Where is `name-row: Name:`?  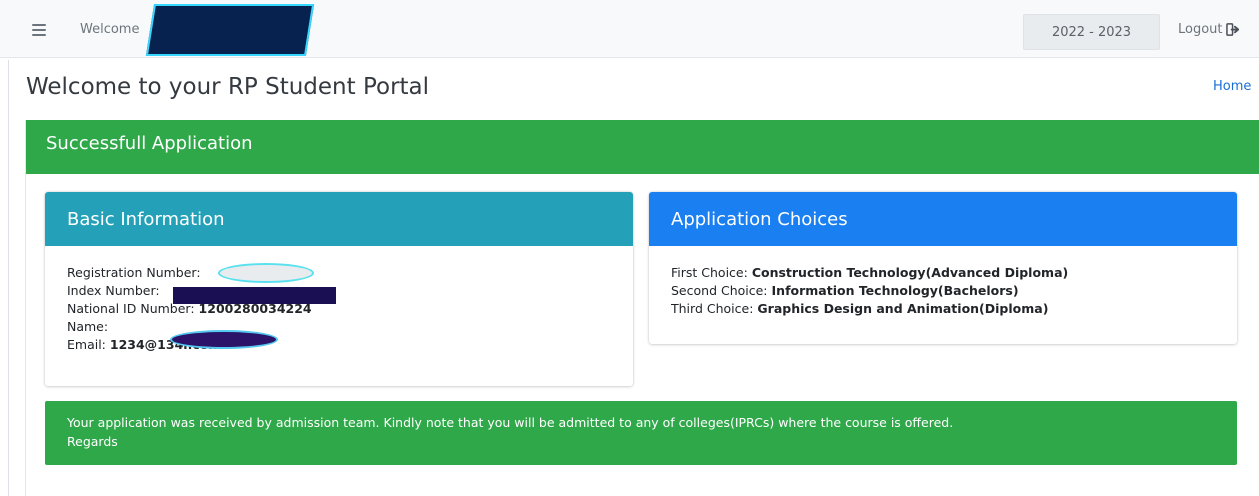
name-row: Name: is located at coordinates (339, 327).